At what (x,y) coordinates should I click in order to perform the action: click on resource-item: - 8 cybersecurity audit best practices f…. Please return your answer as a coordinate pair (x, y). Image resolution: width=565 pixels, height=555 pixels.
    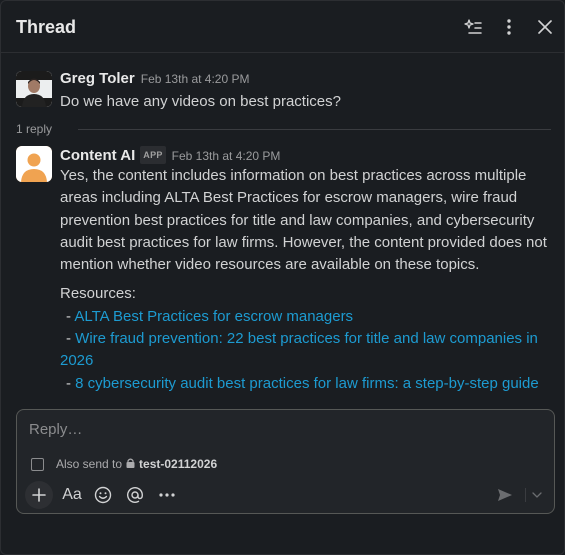
    Looking at the image, I should click on (307, 384).